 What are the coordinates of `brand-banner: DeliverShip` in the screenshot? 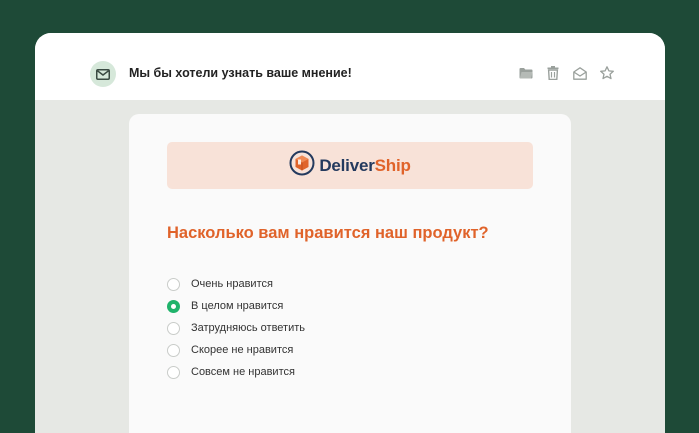 It's located at (350, 165).